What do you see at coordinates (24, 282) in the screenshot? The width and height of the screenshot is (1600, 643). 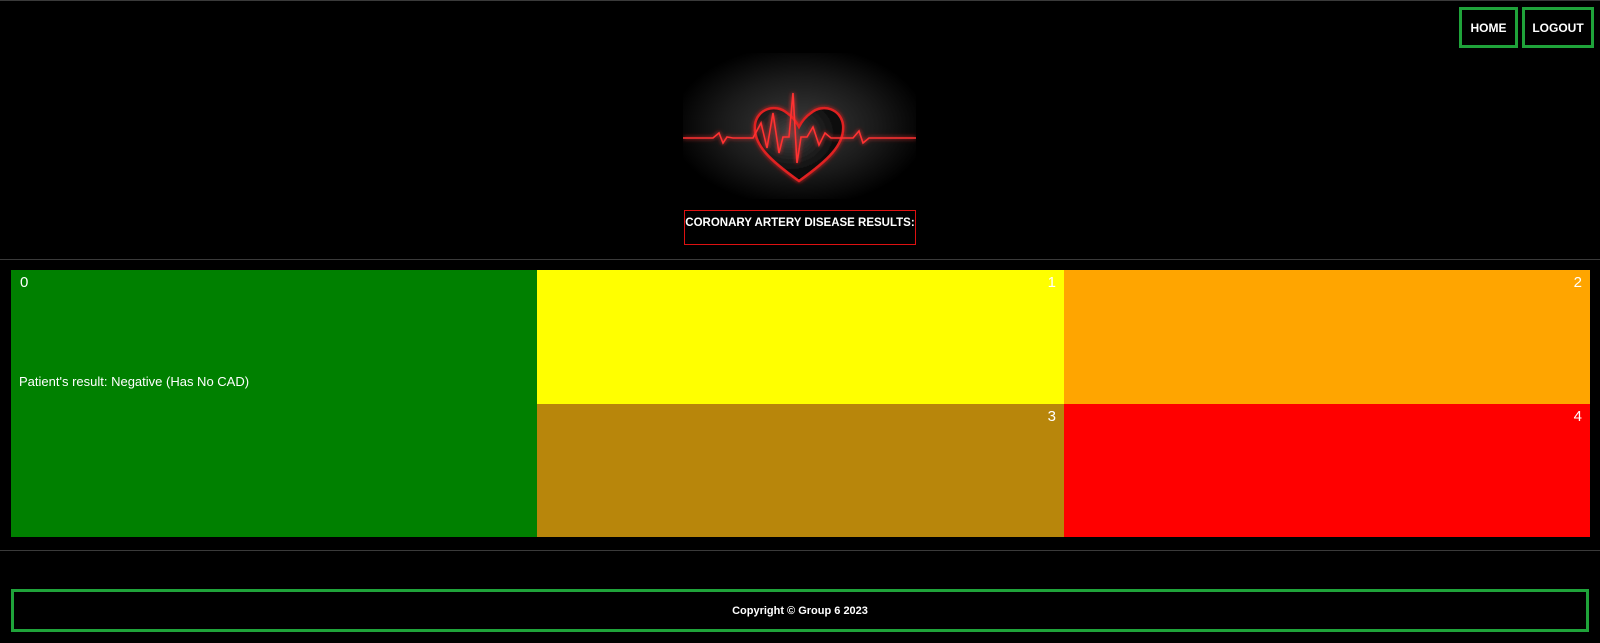 I see `risk-cell-number: 0` at bounding box center [24, 282].